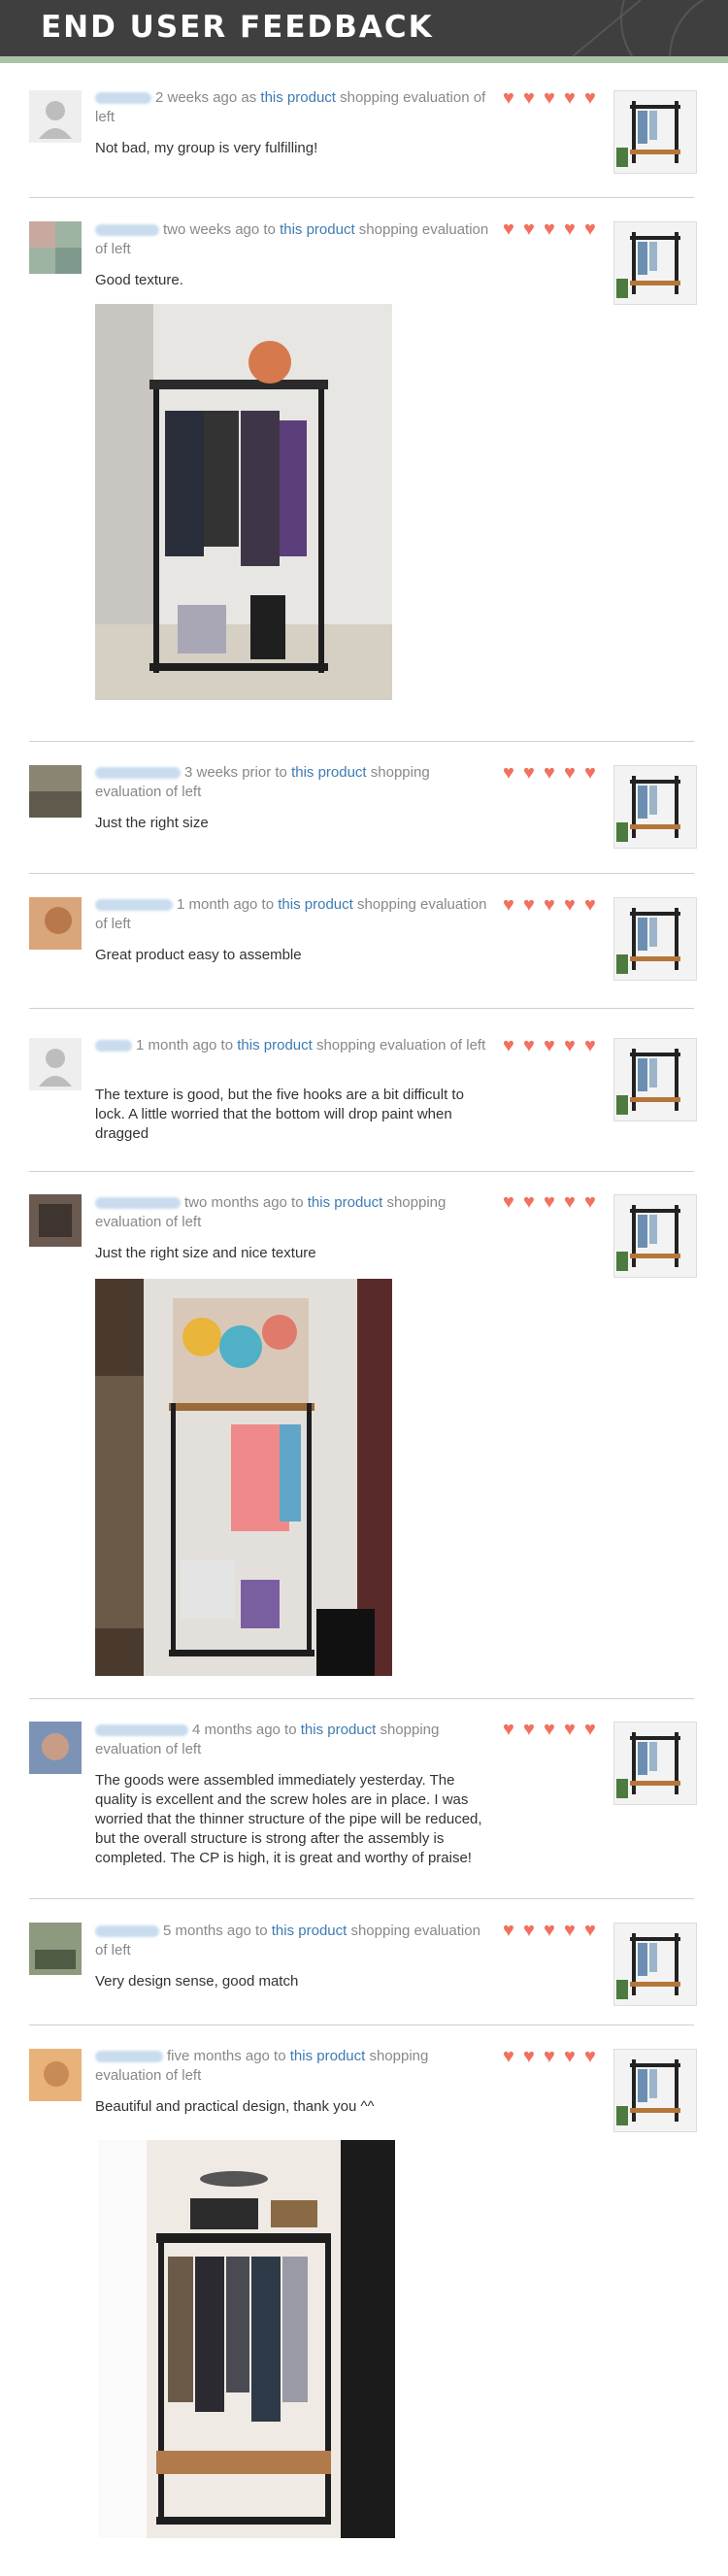 The height and width of the screenshot is (2576, 728). I want to click on header-accent-line, so click(364, 60).